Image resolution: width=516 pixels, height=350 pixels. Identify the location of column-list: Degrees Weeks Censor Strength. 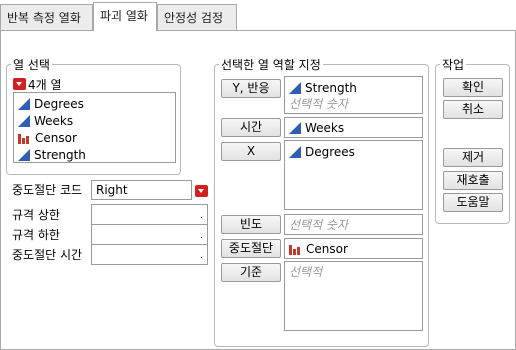
(94, 127).